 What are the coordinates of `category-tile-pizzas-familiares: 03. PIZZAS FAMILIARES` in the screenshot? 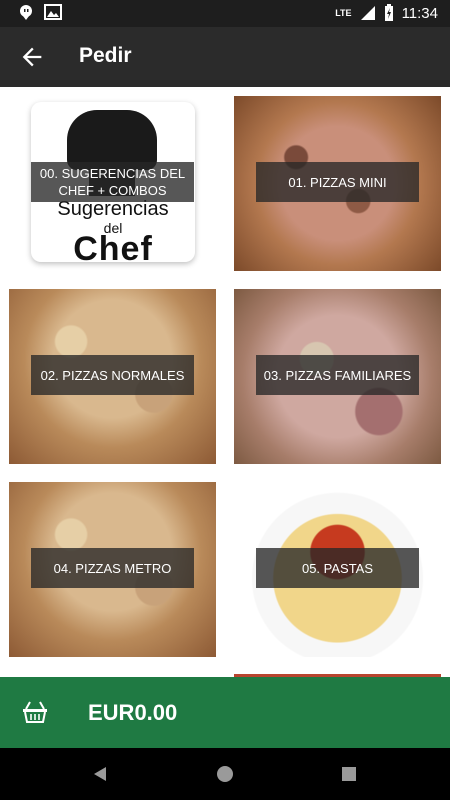 It's located at (337, 376).